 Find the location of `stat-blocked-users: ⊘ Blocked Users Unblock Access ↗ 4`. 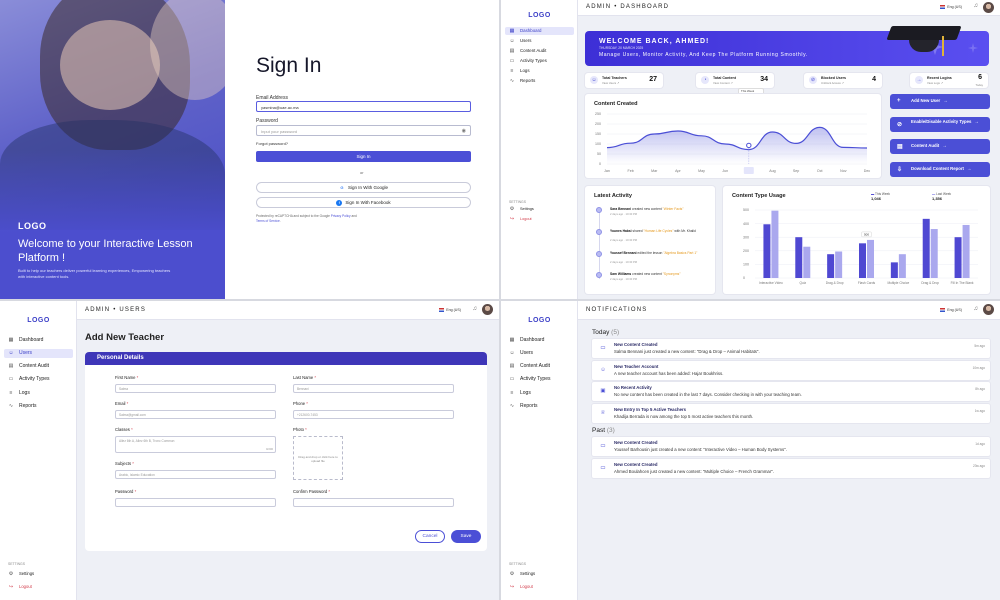

stat-blocked-users: ⊘ Blocked Users Unblock Access ↗ 4 is located at coordinates (843, 80).